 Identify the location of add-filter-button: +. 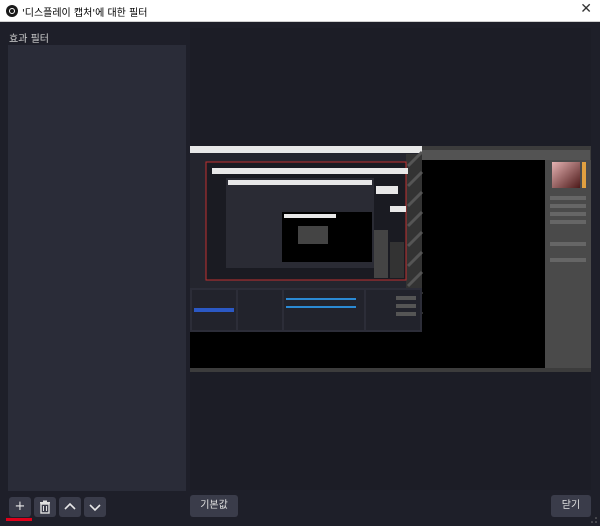
(20, 507).